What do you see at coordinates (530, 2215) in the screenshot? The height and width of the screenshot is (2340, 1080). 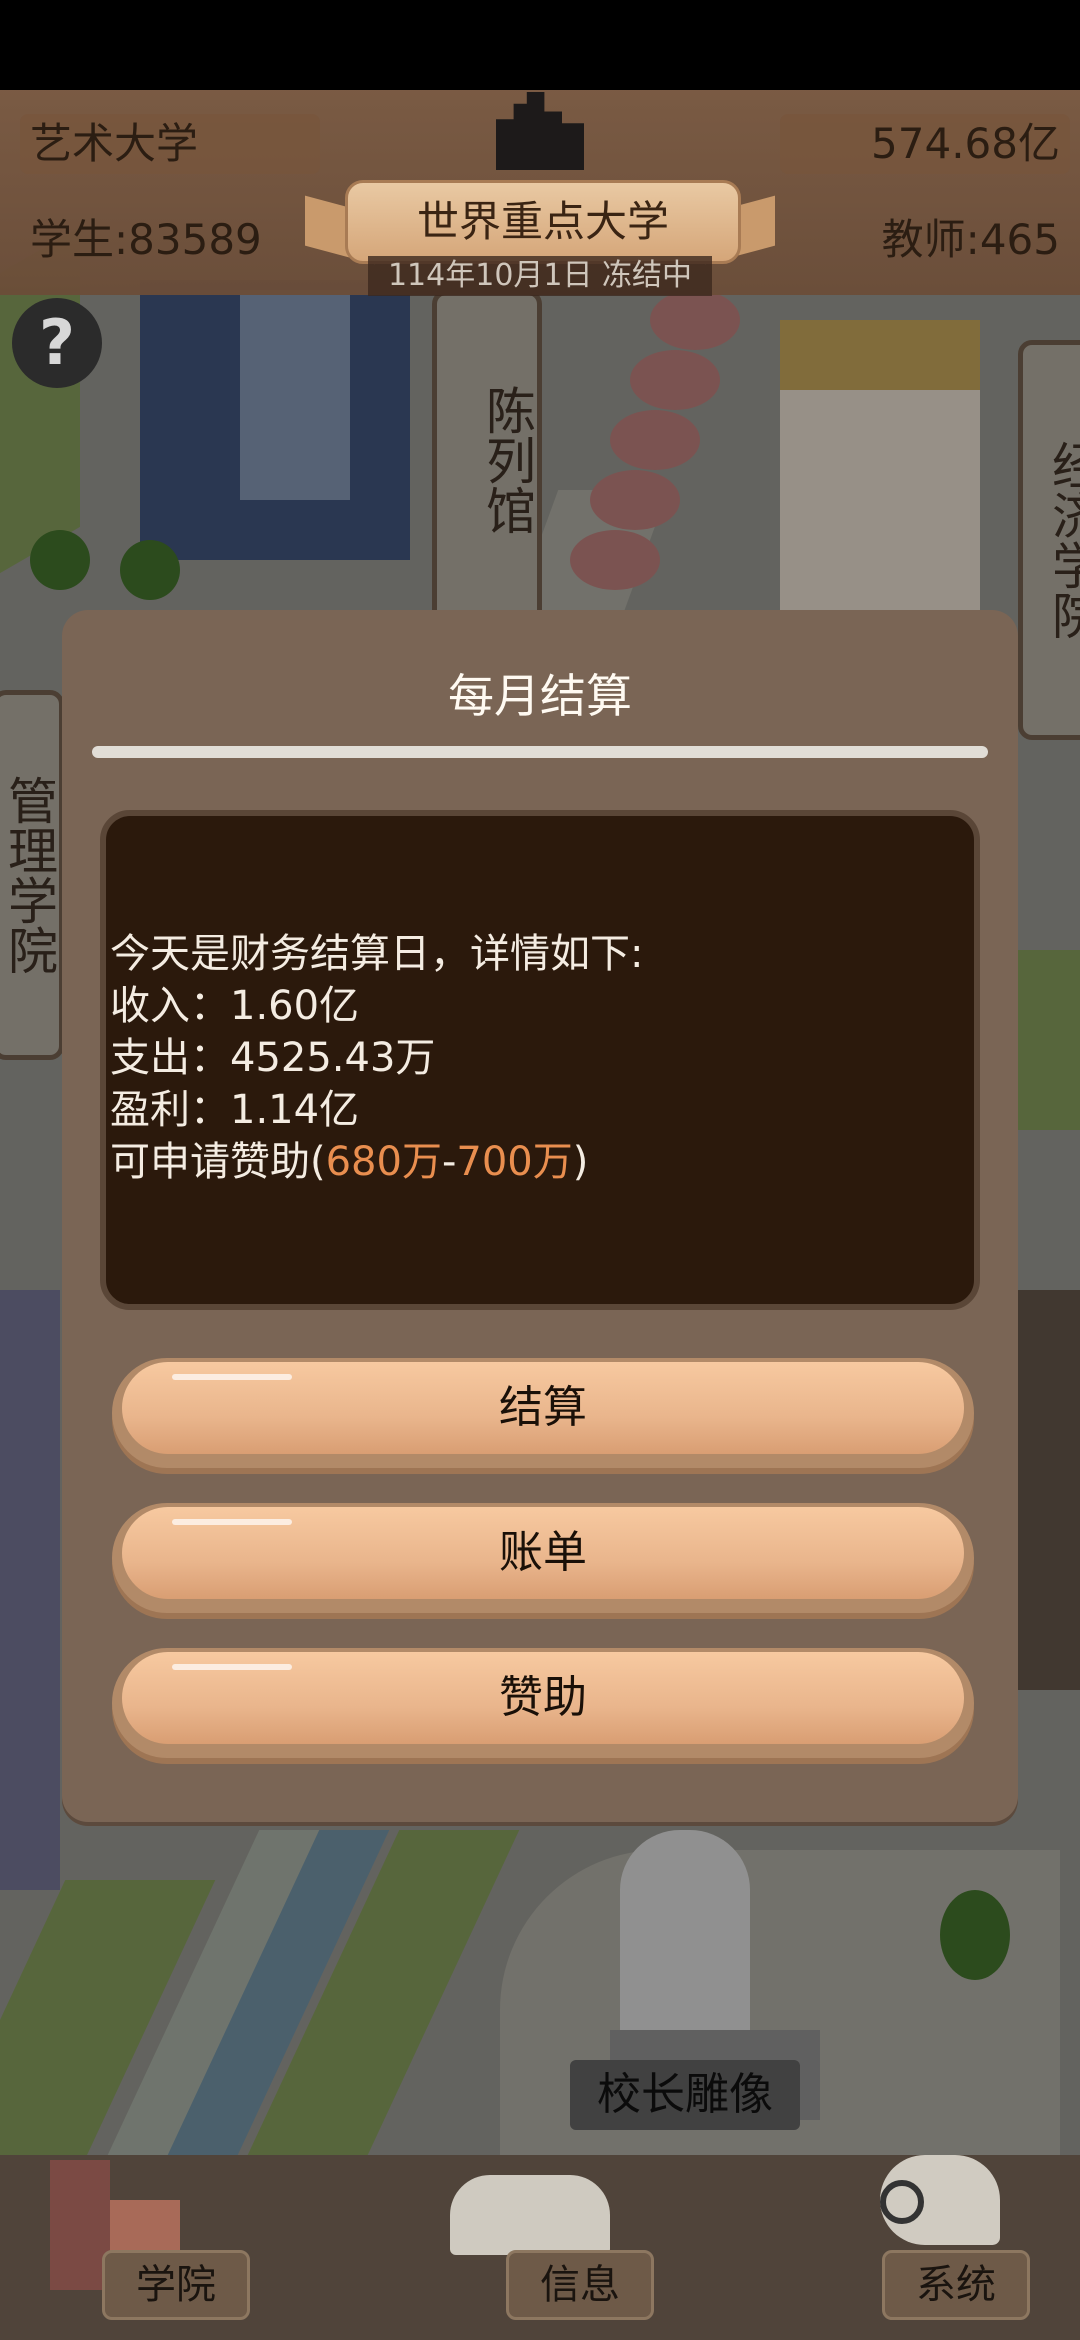 I see `book-icon` at bounding box center [530, 2215].